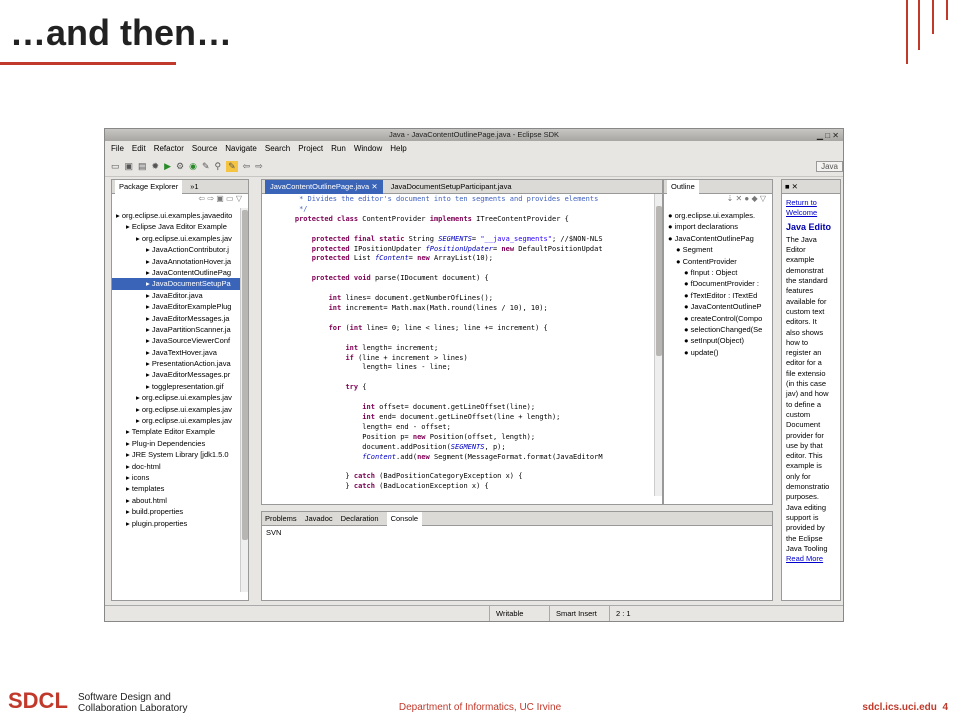 This screenshot has height=720, width=960. What do you see at coordinates (320, 186) in the screenshot?
I see `editor-tab-label: JavaContentOutlinePage.java` at bounding box center [320, 186].